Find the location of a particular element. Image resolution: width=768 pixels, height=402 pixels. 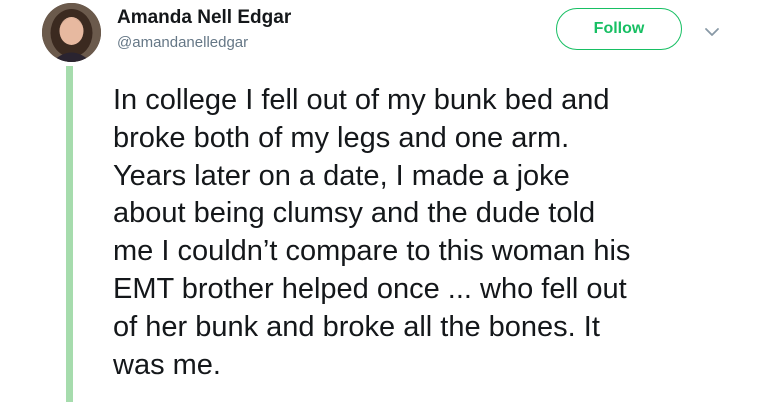

author-avatar is located at coordinates (71, 32).